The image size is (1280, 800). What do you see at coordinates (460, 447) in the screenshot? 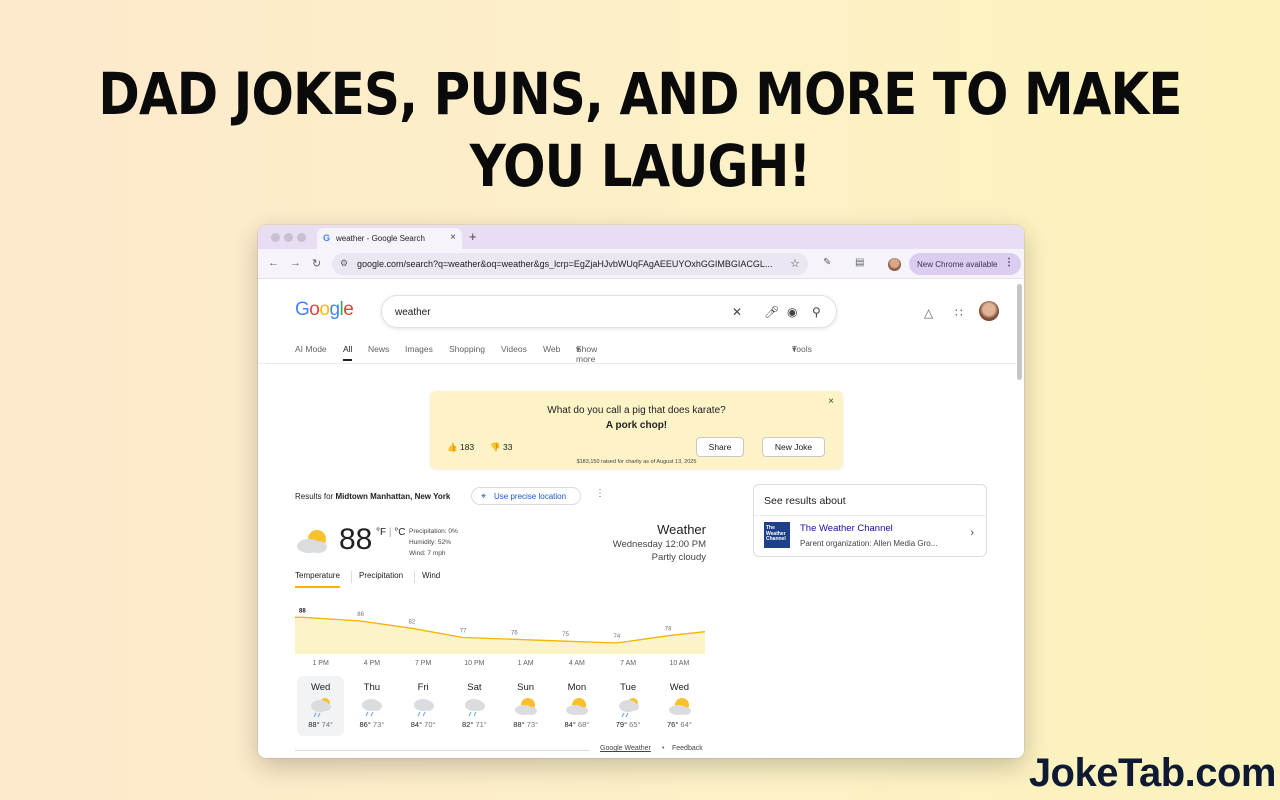
I see `thumbs-up-button: 👍 183` at bounding box center [460, 447].